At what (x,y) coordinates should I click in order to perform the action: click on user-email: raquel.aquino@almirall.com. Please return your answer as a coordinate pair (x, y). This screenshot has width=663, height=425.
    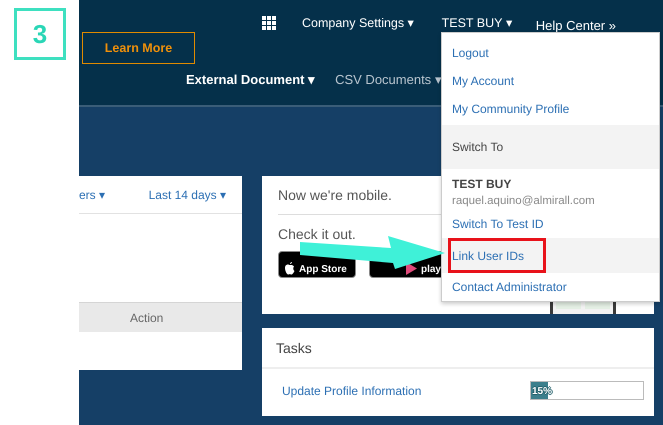
    Looking at the image, I should click on (524, 201).